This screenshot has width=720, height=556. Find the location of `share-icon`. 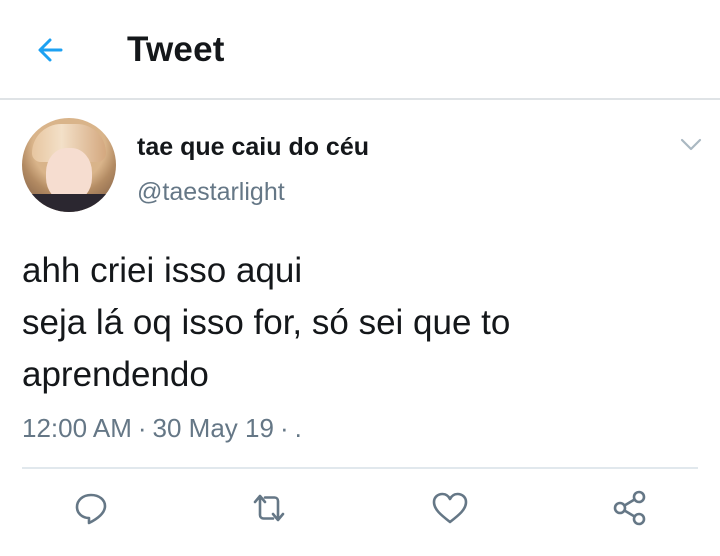

share-icon is located at coordinates (629, 508).